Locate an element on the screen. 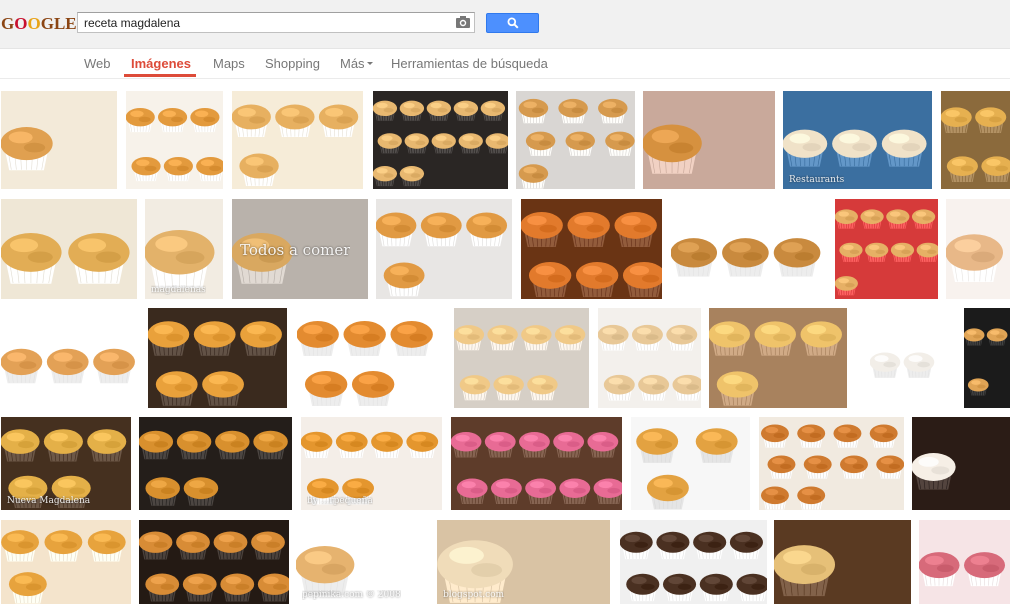  image-watermark: magdalenas is located at coordinates (178, 290).